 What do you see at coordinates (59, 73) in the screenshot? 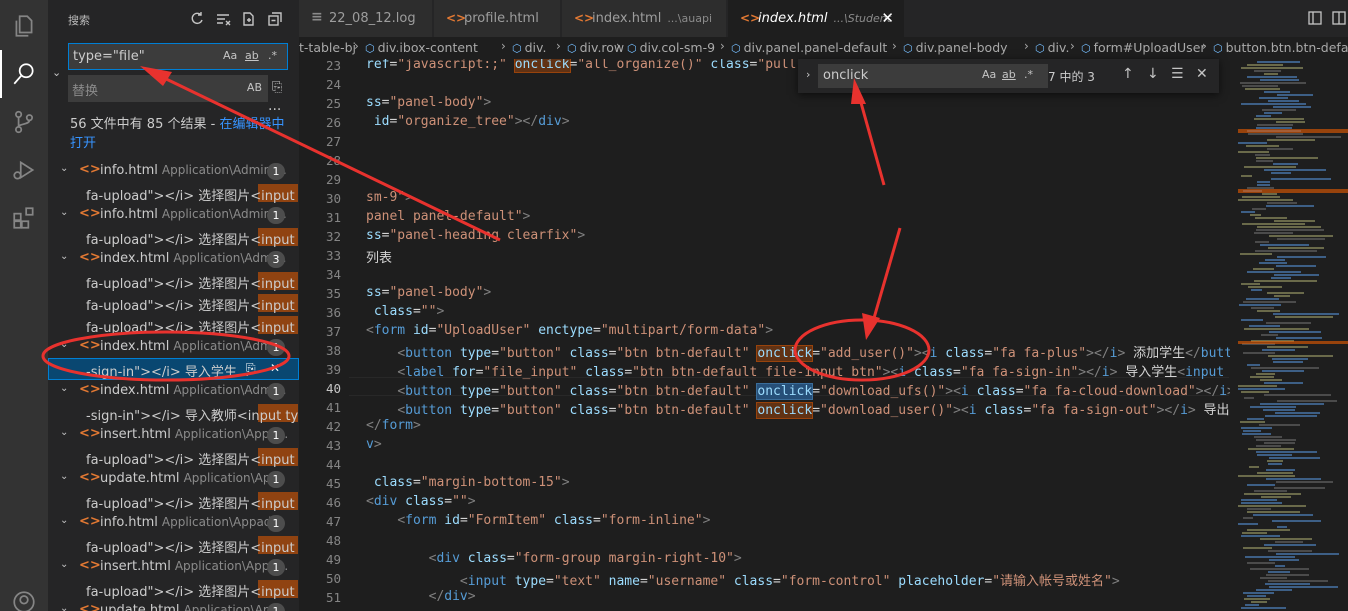
I see `toggle-replace-icon: ⌄` at bounding box center [59, 73].